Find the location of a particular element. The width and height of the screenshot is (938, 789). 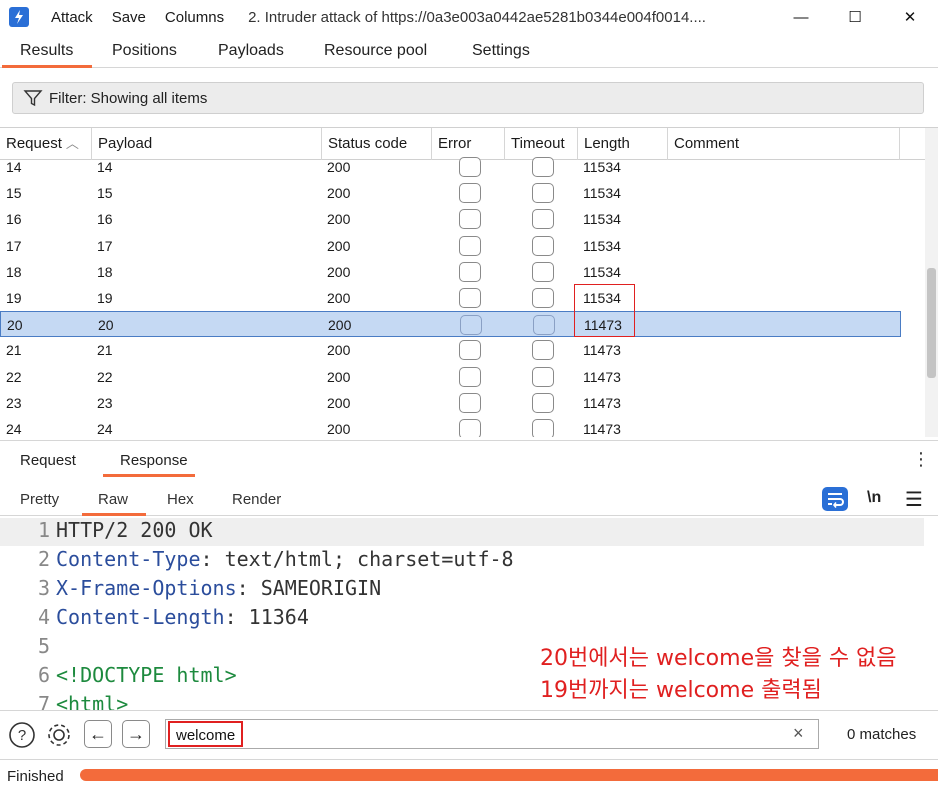

cell-payload: 14 is located at coordinates (105, 167).